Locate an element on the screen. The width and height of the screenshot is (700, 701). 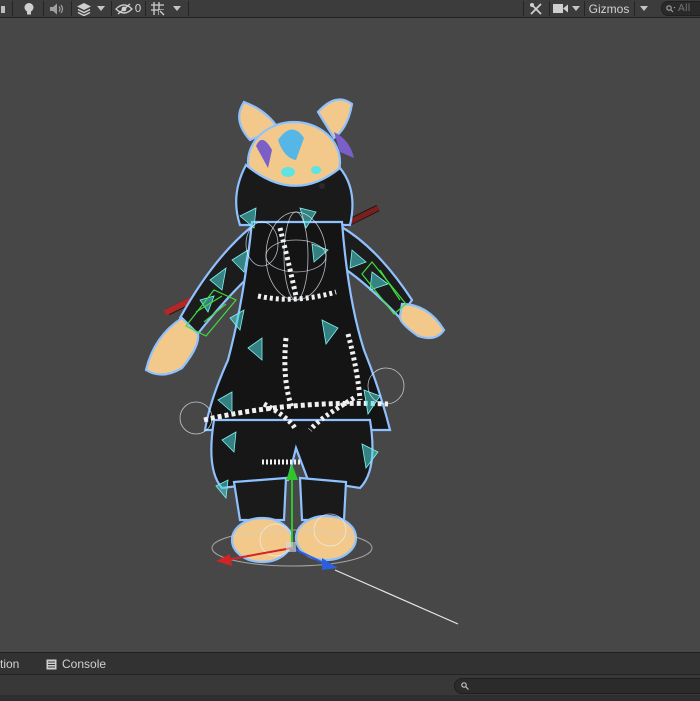
grid-icon is located at coordinates (157, 9).